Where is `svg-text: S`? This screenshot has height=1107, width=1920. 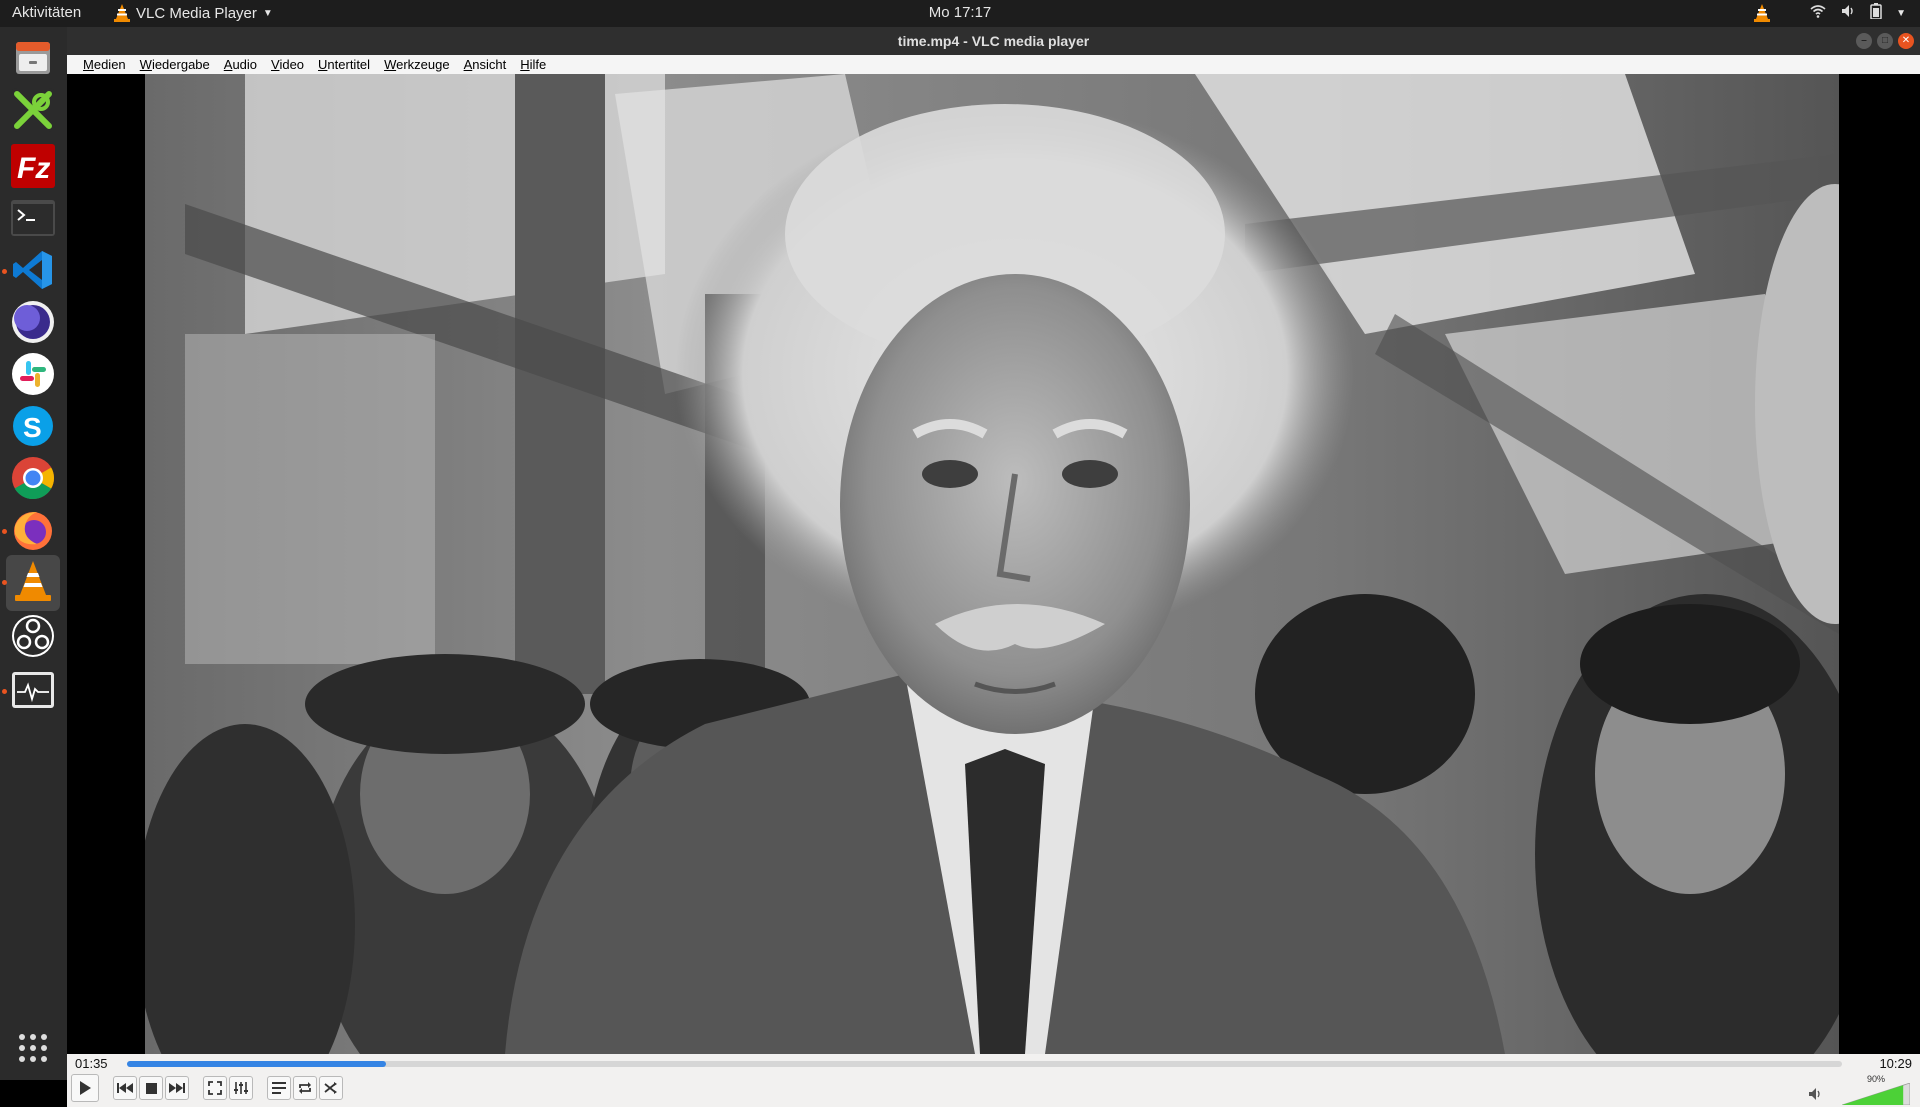
svg-text: S is located at coordinates (32, 427).